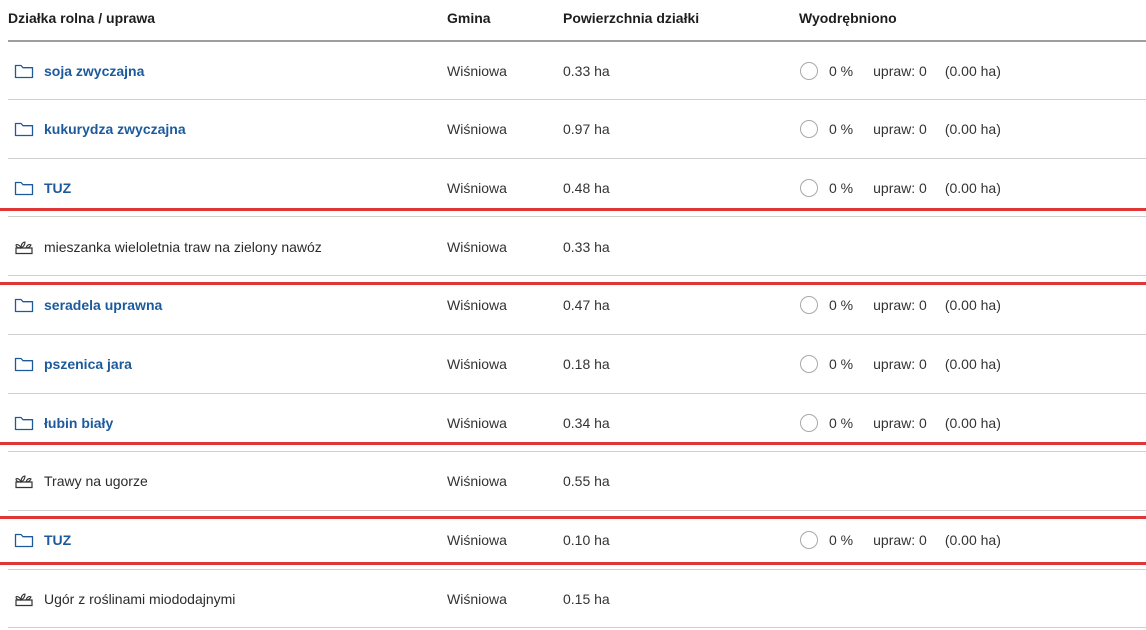 The width and height of the screenshot is (1146, 630). Describe the element at coordinates (586, 481) in the screenshot. I see `area-cell: 0.55 ha` at that location.